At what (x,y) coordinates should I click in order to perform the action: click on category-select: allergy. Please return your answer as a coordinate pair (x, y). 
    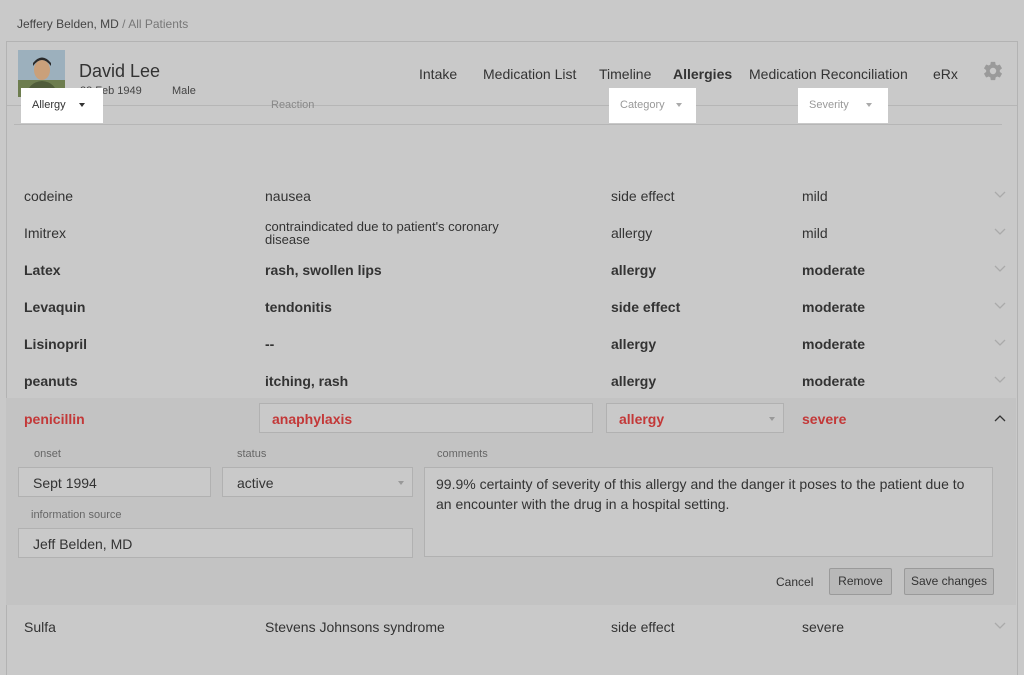
    Looking at the image, I should click on (695, 418).